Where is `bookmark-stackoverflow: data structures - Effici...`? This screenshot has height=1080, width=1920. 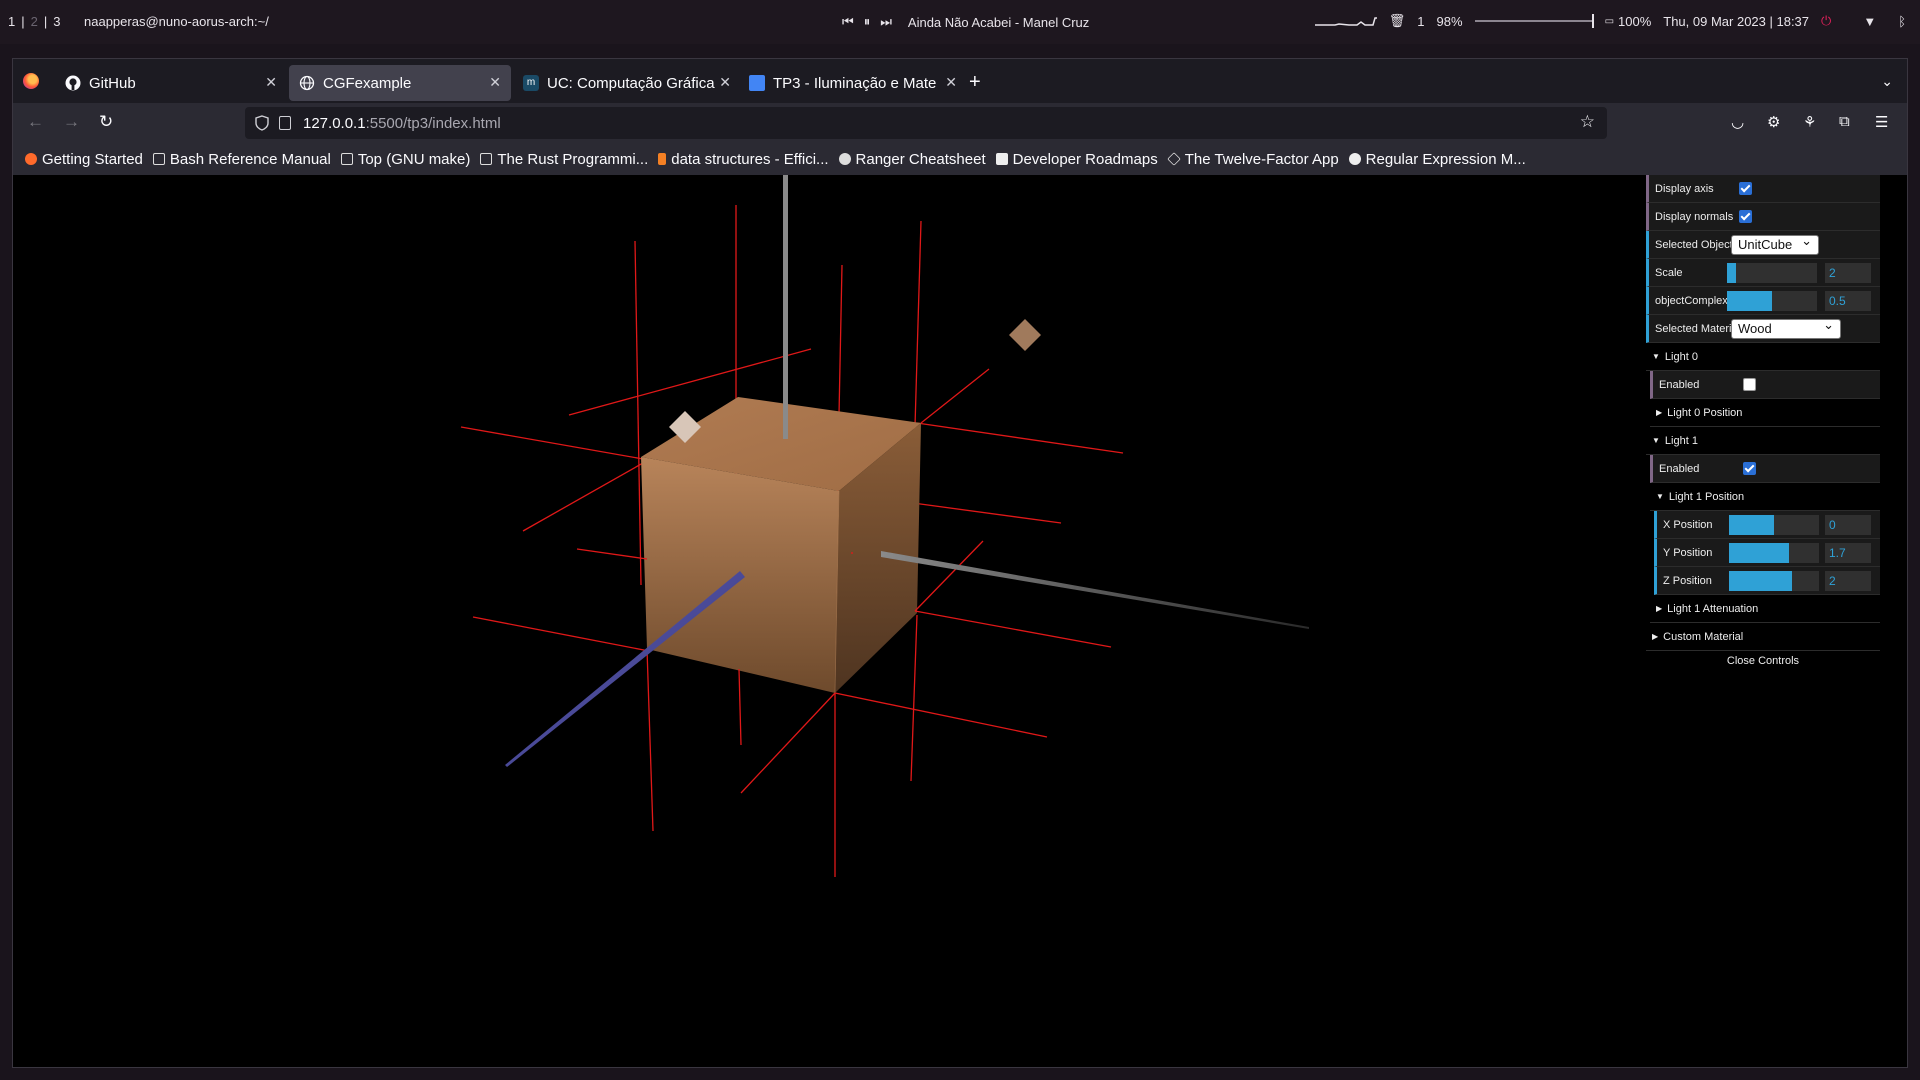 bookmark-stackoverflow: data structures - Effici... is located at coordinates (743, 159).